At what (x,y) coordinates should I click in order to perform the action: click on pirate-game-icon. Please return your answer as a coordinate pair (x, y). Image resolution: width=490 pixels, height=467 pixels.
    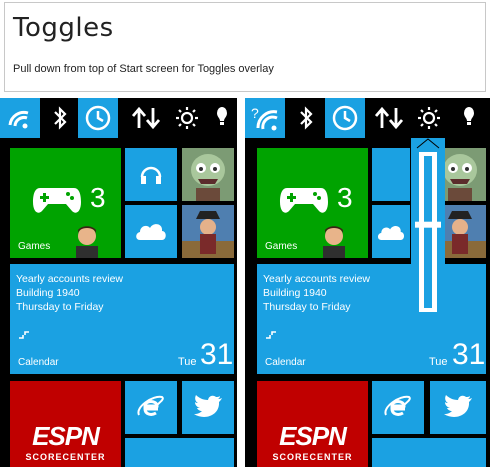
    Looking at the image, I should click on (208, 231).